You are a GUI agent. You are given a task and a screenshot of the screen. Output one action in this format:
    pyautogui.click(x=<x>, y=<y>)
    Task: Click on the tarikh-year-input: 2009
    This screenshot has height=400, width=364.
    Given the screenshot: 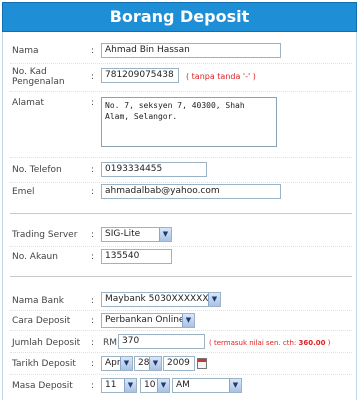 What is the action you would take?
    pyautogui.click(x=179, y=363)
    